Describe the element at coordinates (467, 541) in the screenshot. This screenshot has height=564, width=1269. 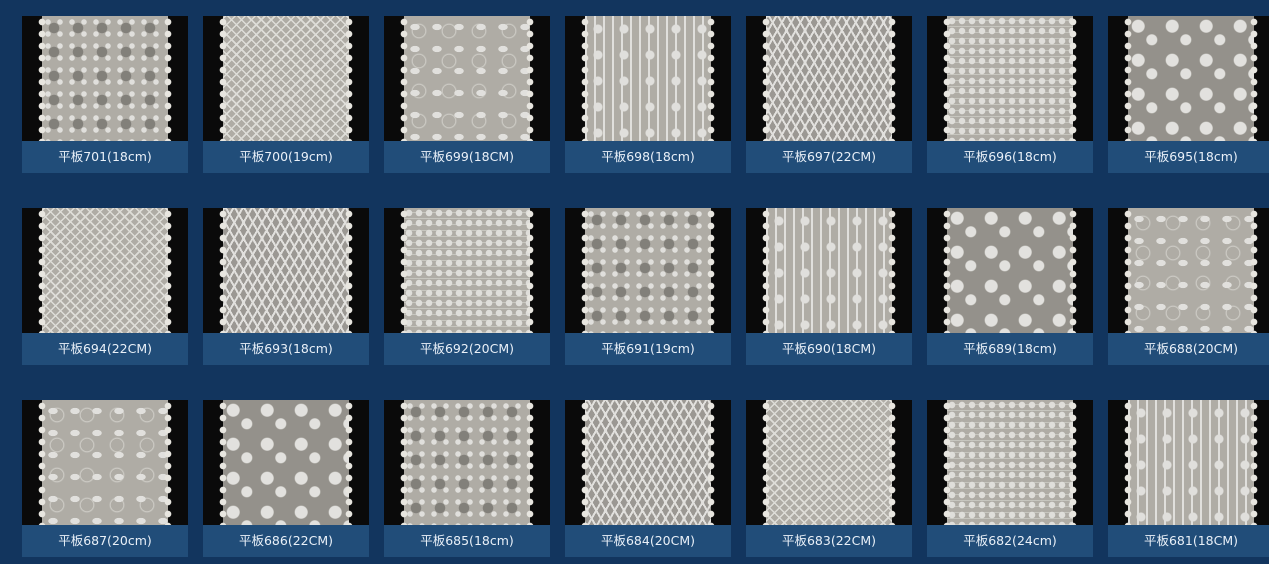
I see `product-caption: 平板685(18cm)` at that location.